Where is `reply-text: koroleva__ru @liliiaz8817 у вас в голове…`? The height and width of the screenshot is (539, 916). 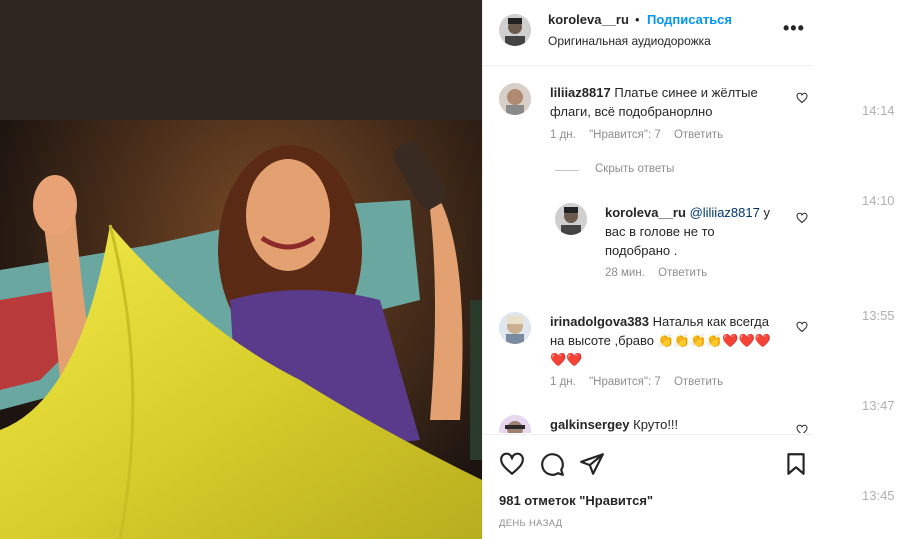
reply-text: koroleva__ru @liliiaz8817 у вас в голове… is located at coordinates (690, 231).